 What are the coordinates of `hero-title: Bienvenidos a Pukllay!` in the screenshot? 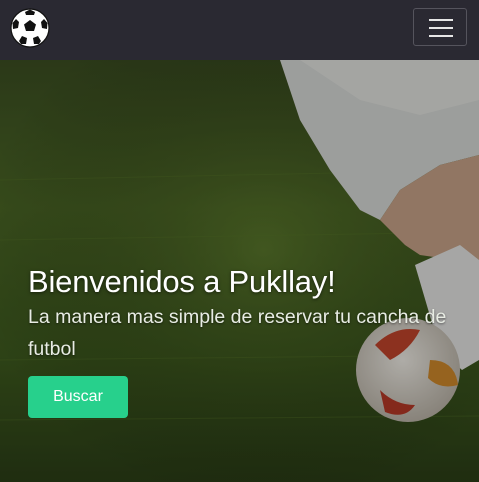 It's located at (182, 281).